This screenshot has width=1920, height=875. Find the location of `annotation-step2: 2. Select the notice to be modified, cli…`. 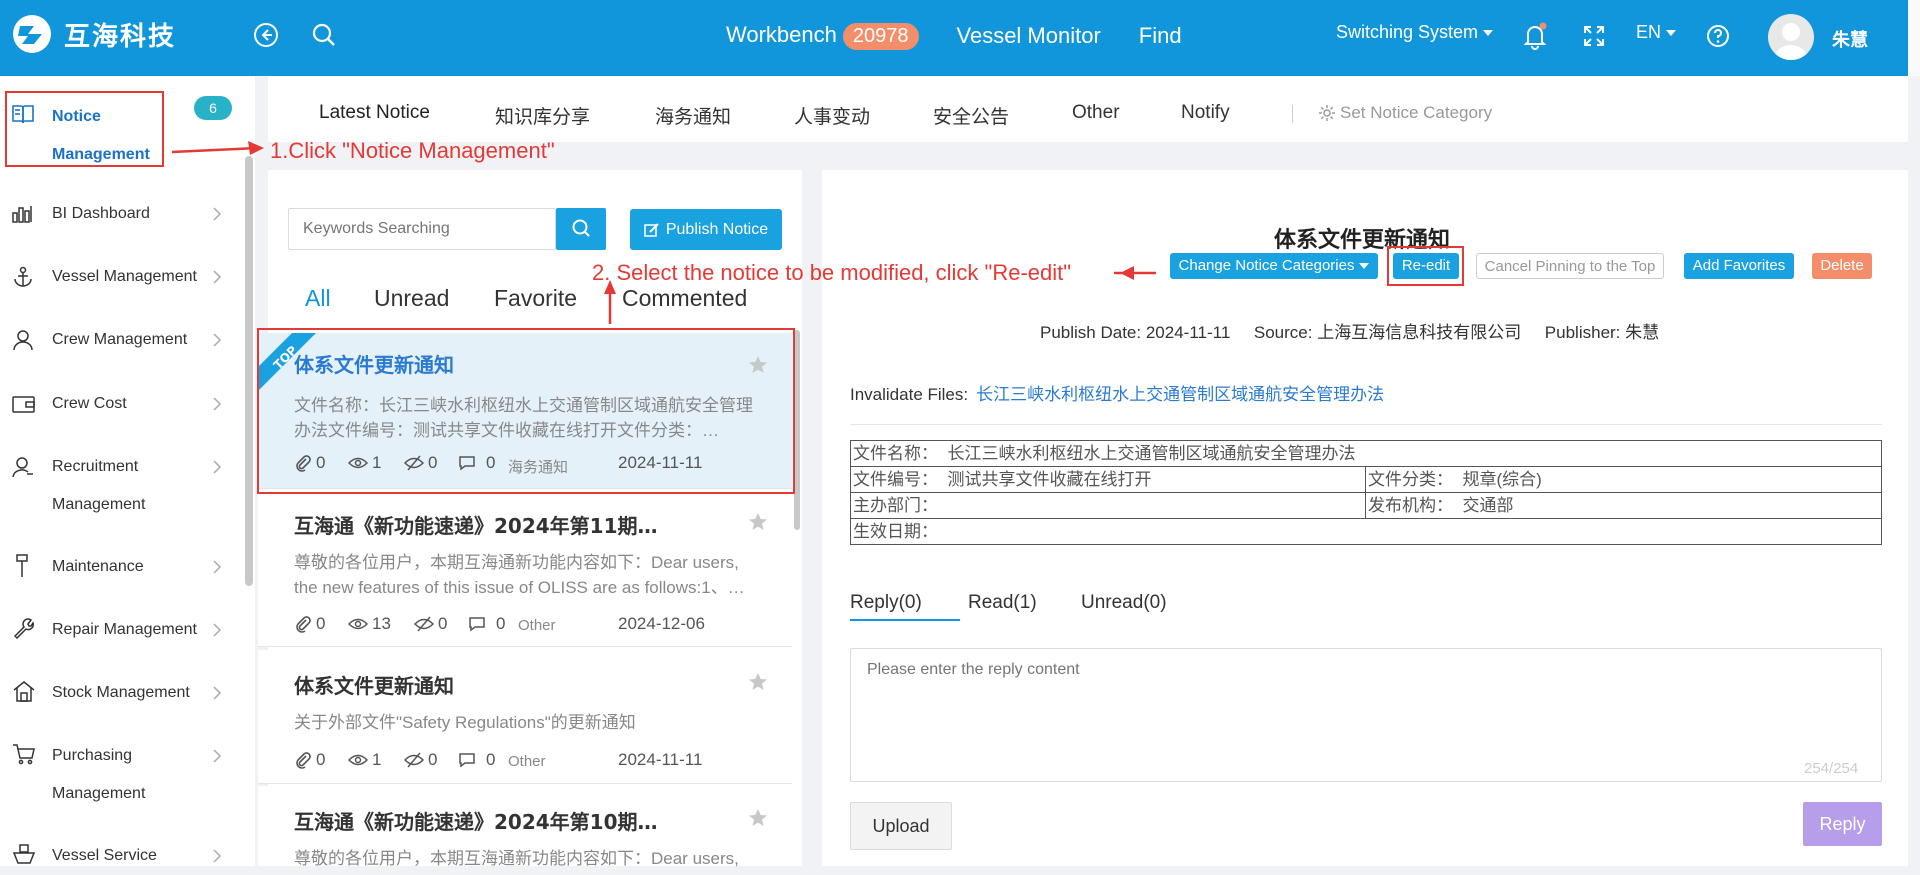

annotation-step2: 2. Select the notice to be modified, cli… is located at coordinates (832, 272).